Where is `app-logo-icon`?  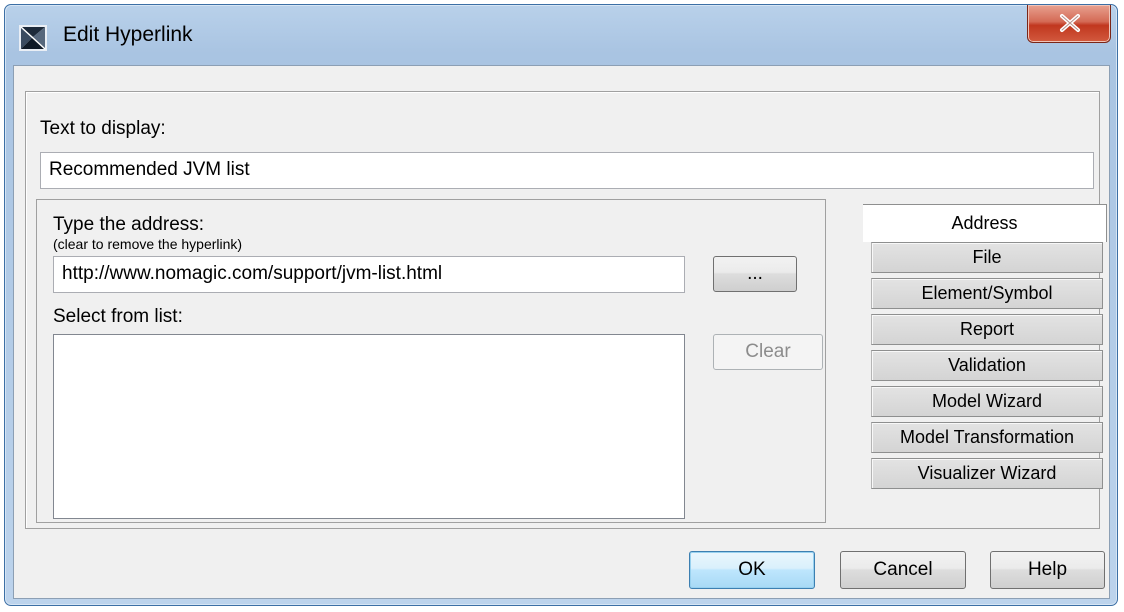 app-logo-icon is located at coordinates (33, 38).